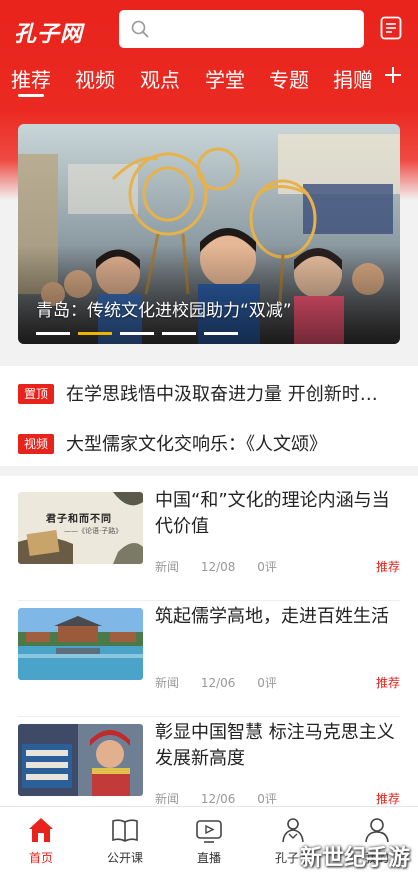  What do you see at coordinates (41, 830) in the screenshot?
I see `home-icon` at bounding box center [41, 830].